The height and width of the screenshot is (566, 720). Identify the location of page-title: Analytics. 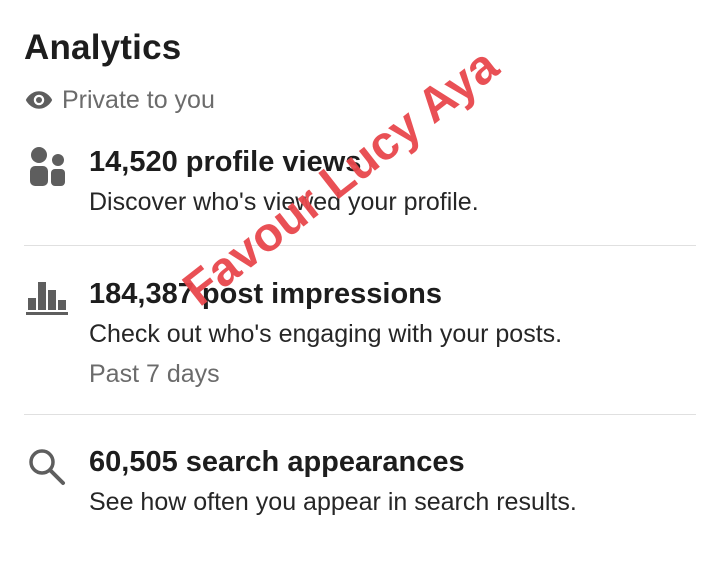
(103, 47).